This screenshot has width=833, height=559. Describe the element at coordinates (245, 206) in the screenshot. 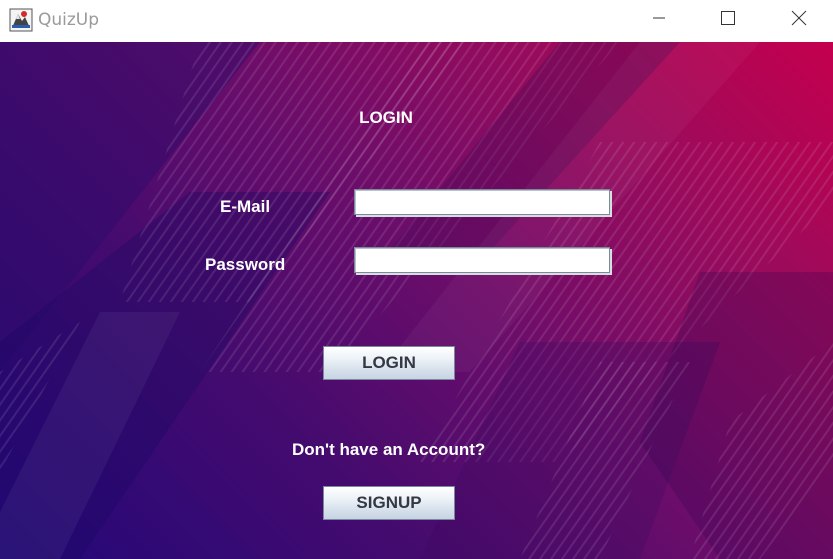

I see `email-label: E-Mail` at that location.